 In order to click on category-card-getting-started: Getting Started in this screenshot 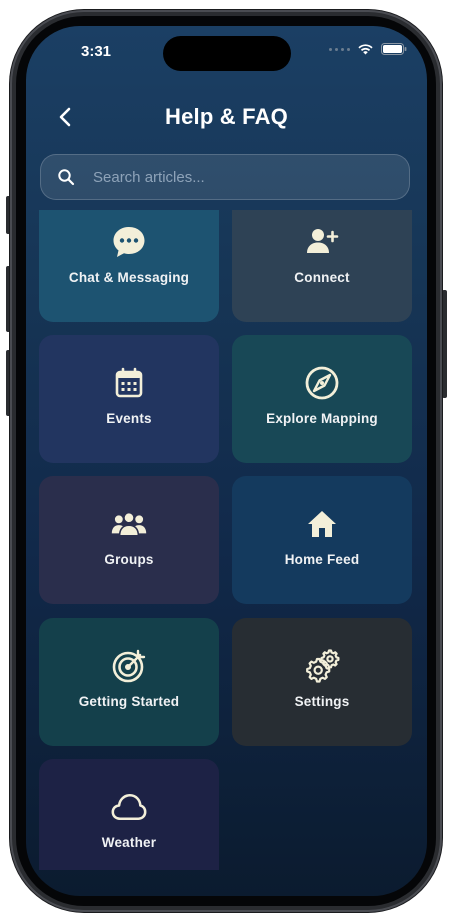, I will do `click(129, 682)`.